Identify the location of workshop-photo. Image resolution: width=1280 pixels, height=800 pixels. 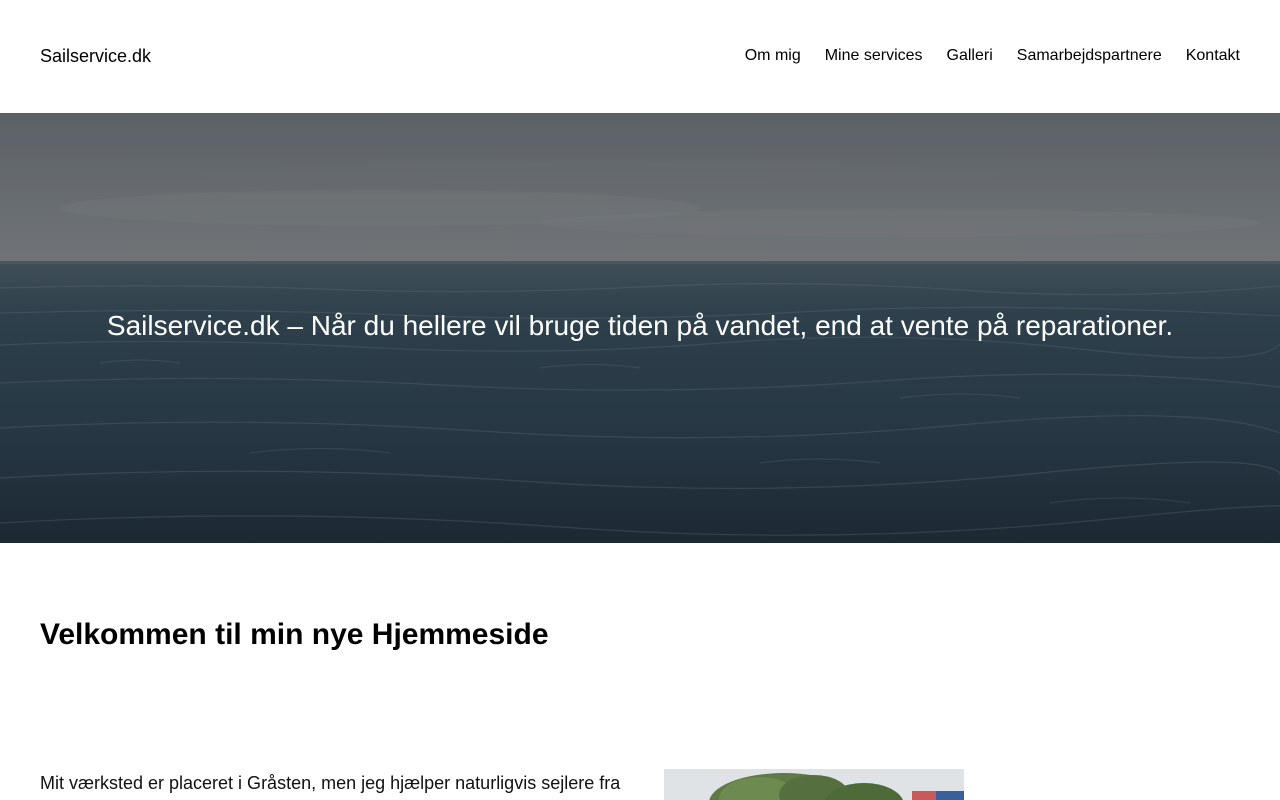
(814, 784).